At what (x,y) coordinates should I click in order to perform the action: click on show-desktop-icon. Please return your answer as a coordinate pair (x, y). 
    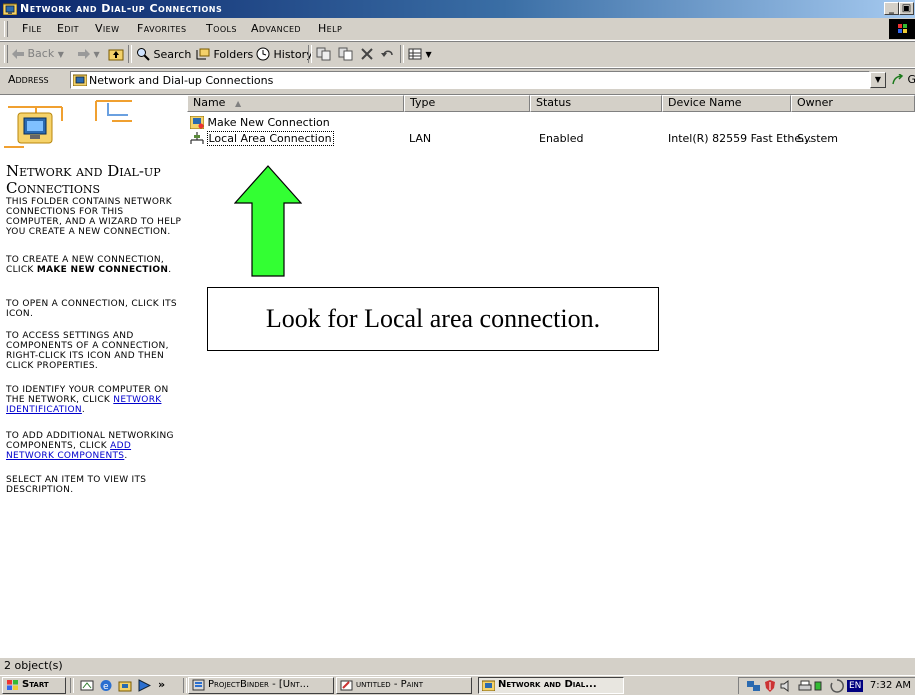
    Looking at the image, I should click on (87, 685).